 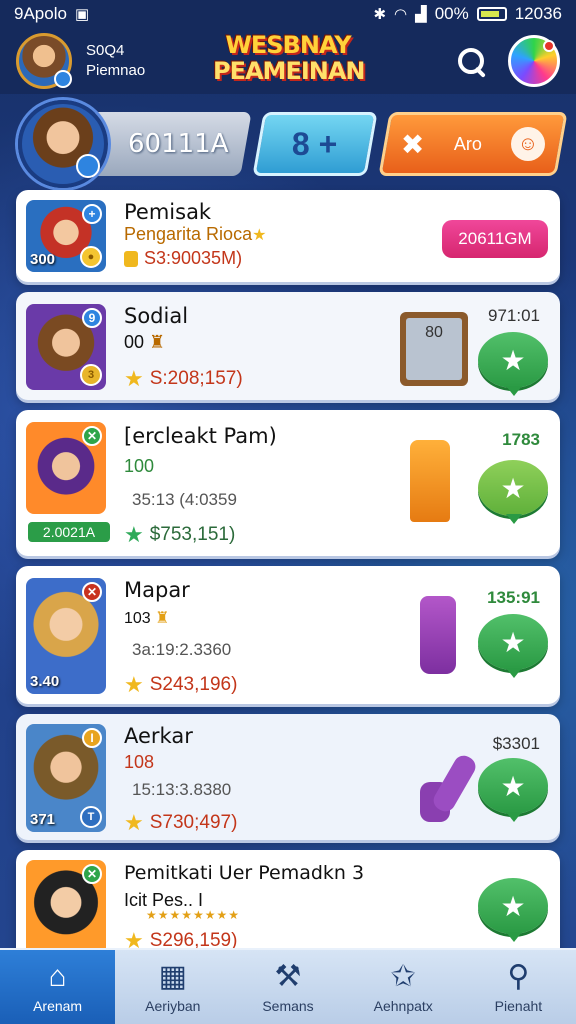 What do you see at coordinates (521, 439) in the screenshot?
I see `item-side-value: 1783` at bounding box center [521, 439].